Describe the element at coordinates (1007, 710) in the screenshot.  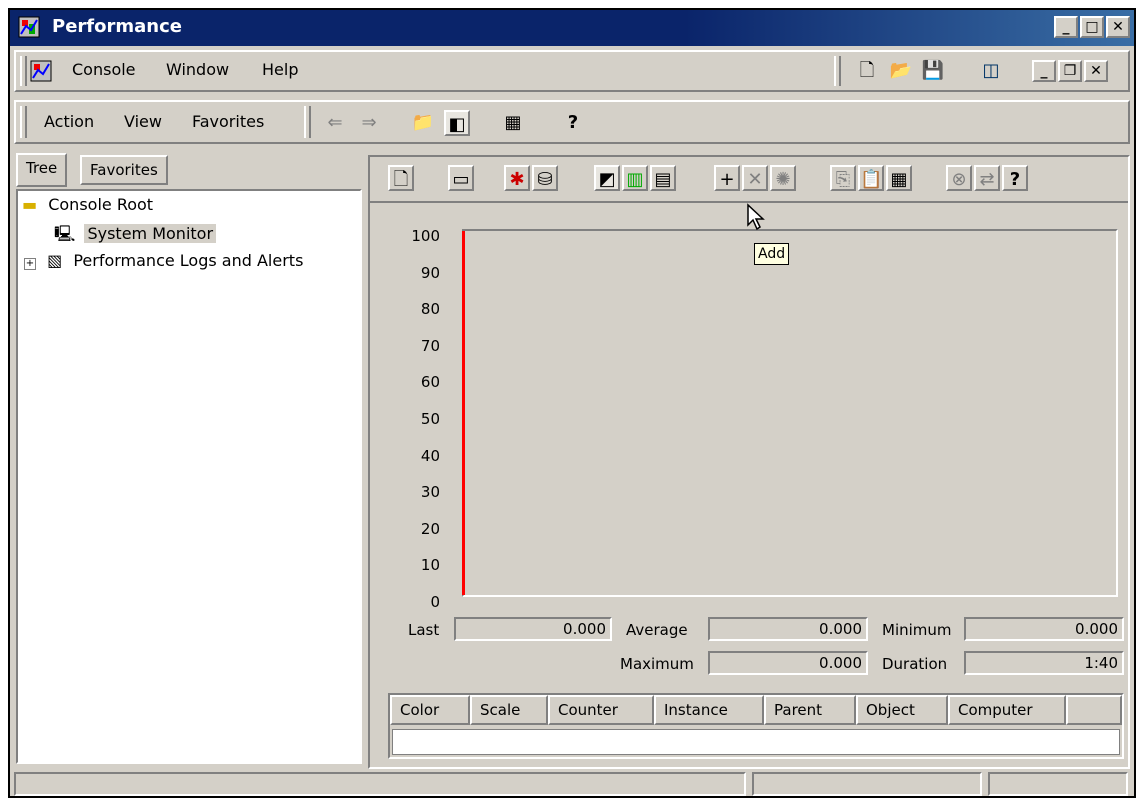
I see `column-computer: Computer` at that location.